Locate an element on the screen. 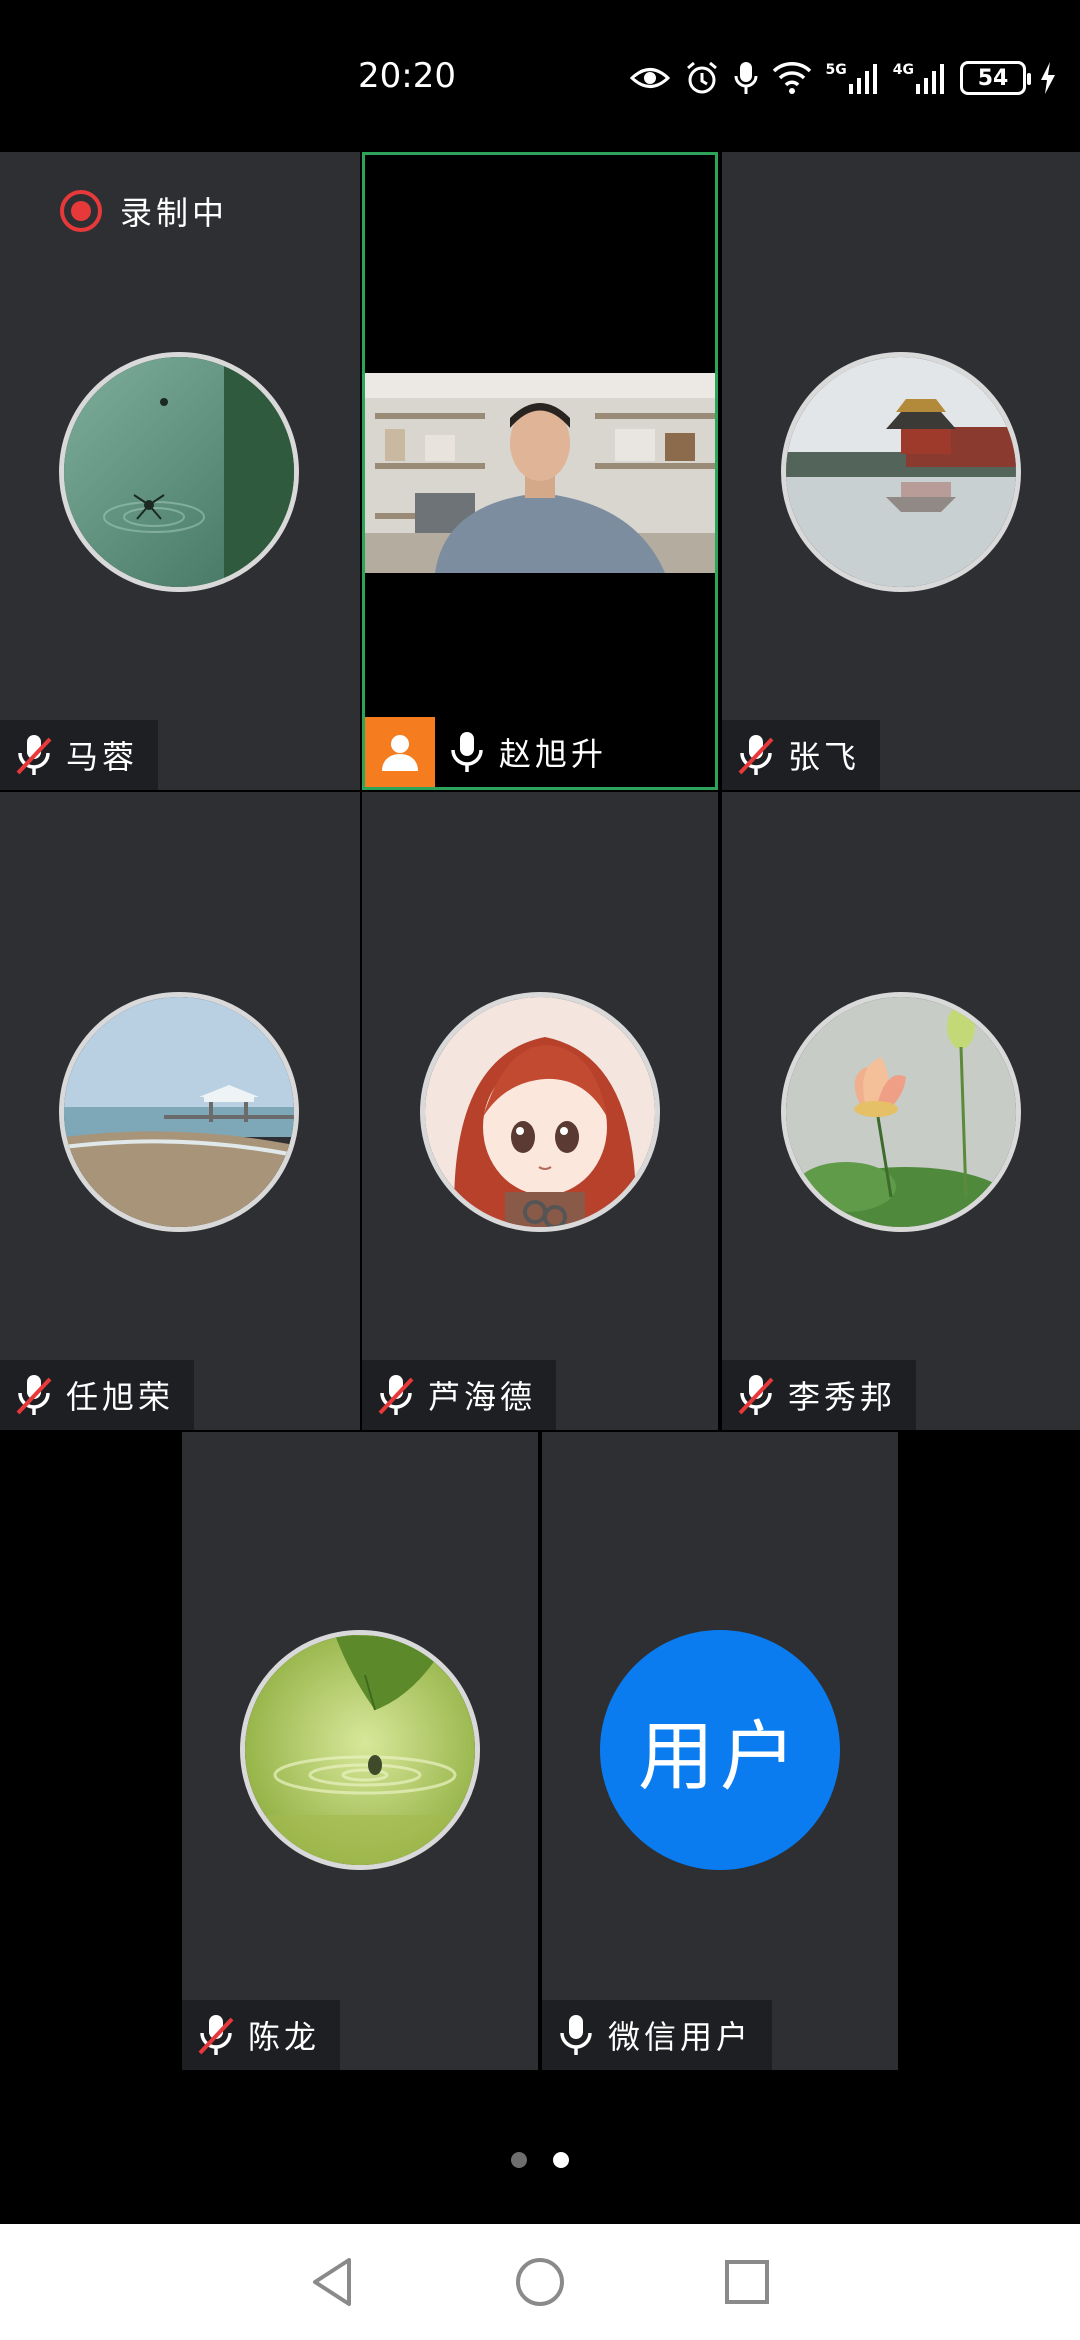 The image size is (1080, 2340). default-user-avatar: 用户 is located at coordinates (720, 1750).